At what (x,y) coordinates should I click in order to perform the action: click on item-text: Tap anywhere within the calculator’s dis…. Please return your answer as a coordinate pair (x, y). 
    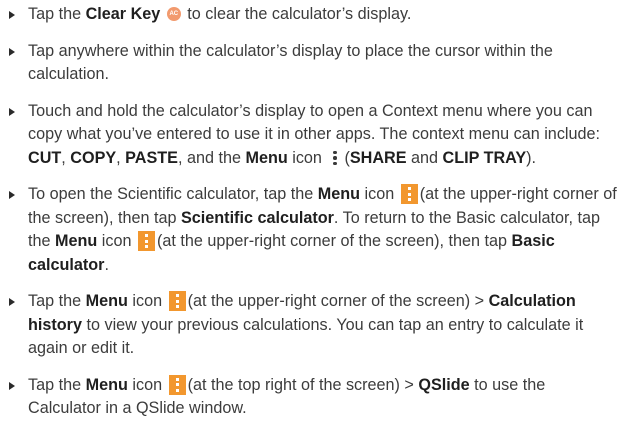
    Looking at the image, I should click on (290, 62).